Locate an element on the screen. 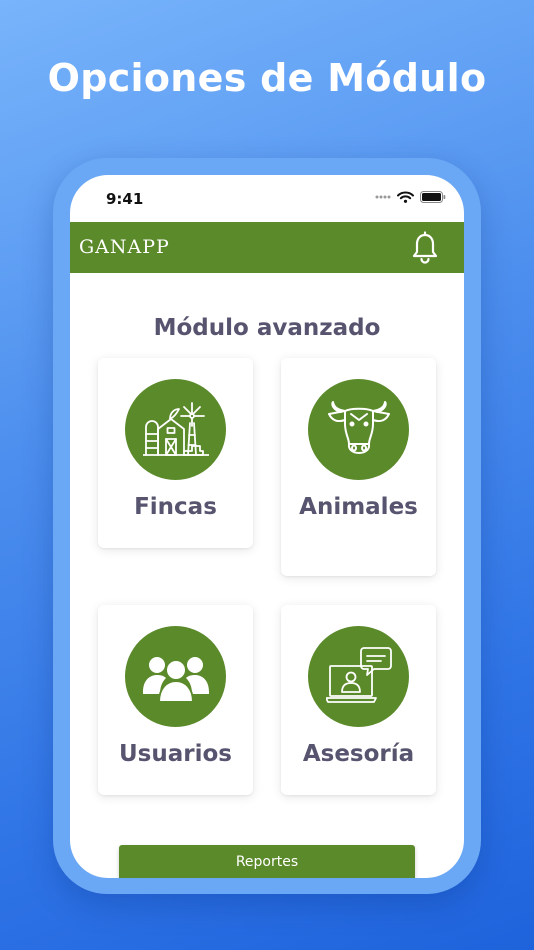  app-title: GANAPP is located at coordinates (124, 247).